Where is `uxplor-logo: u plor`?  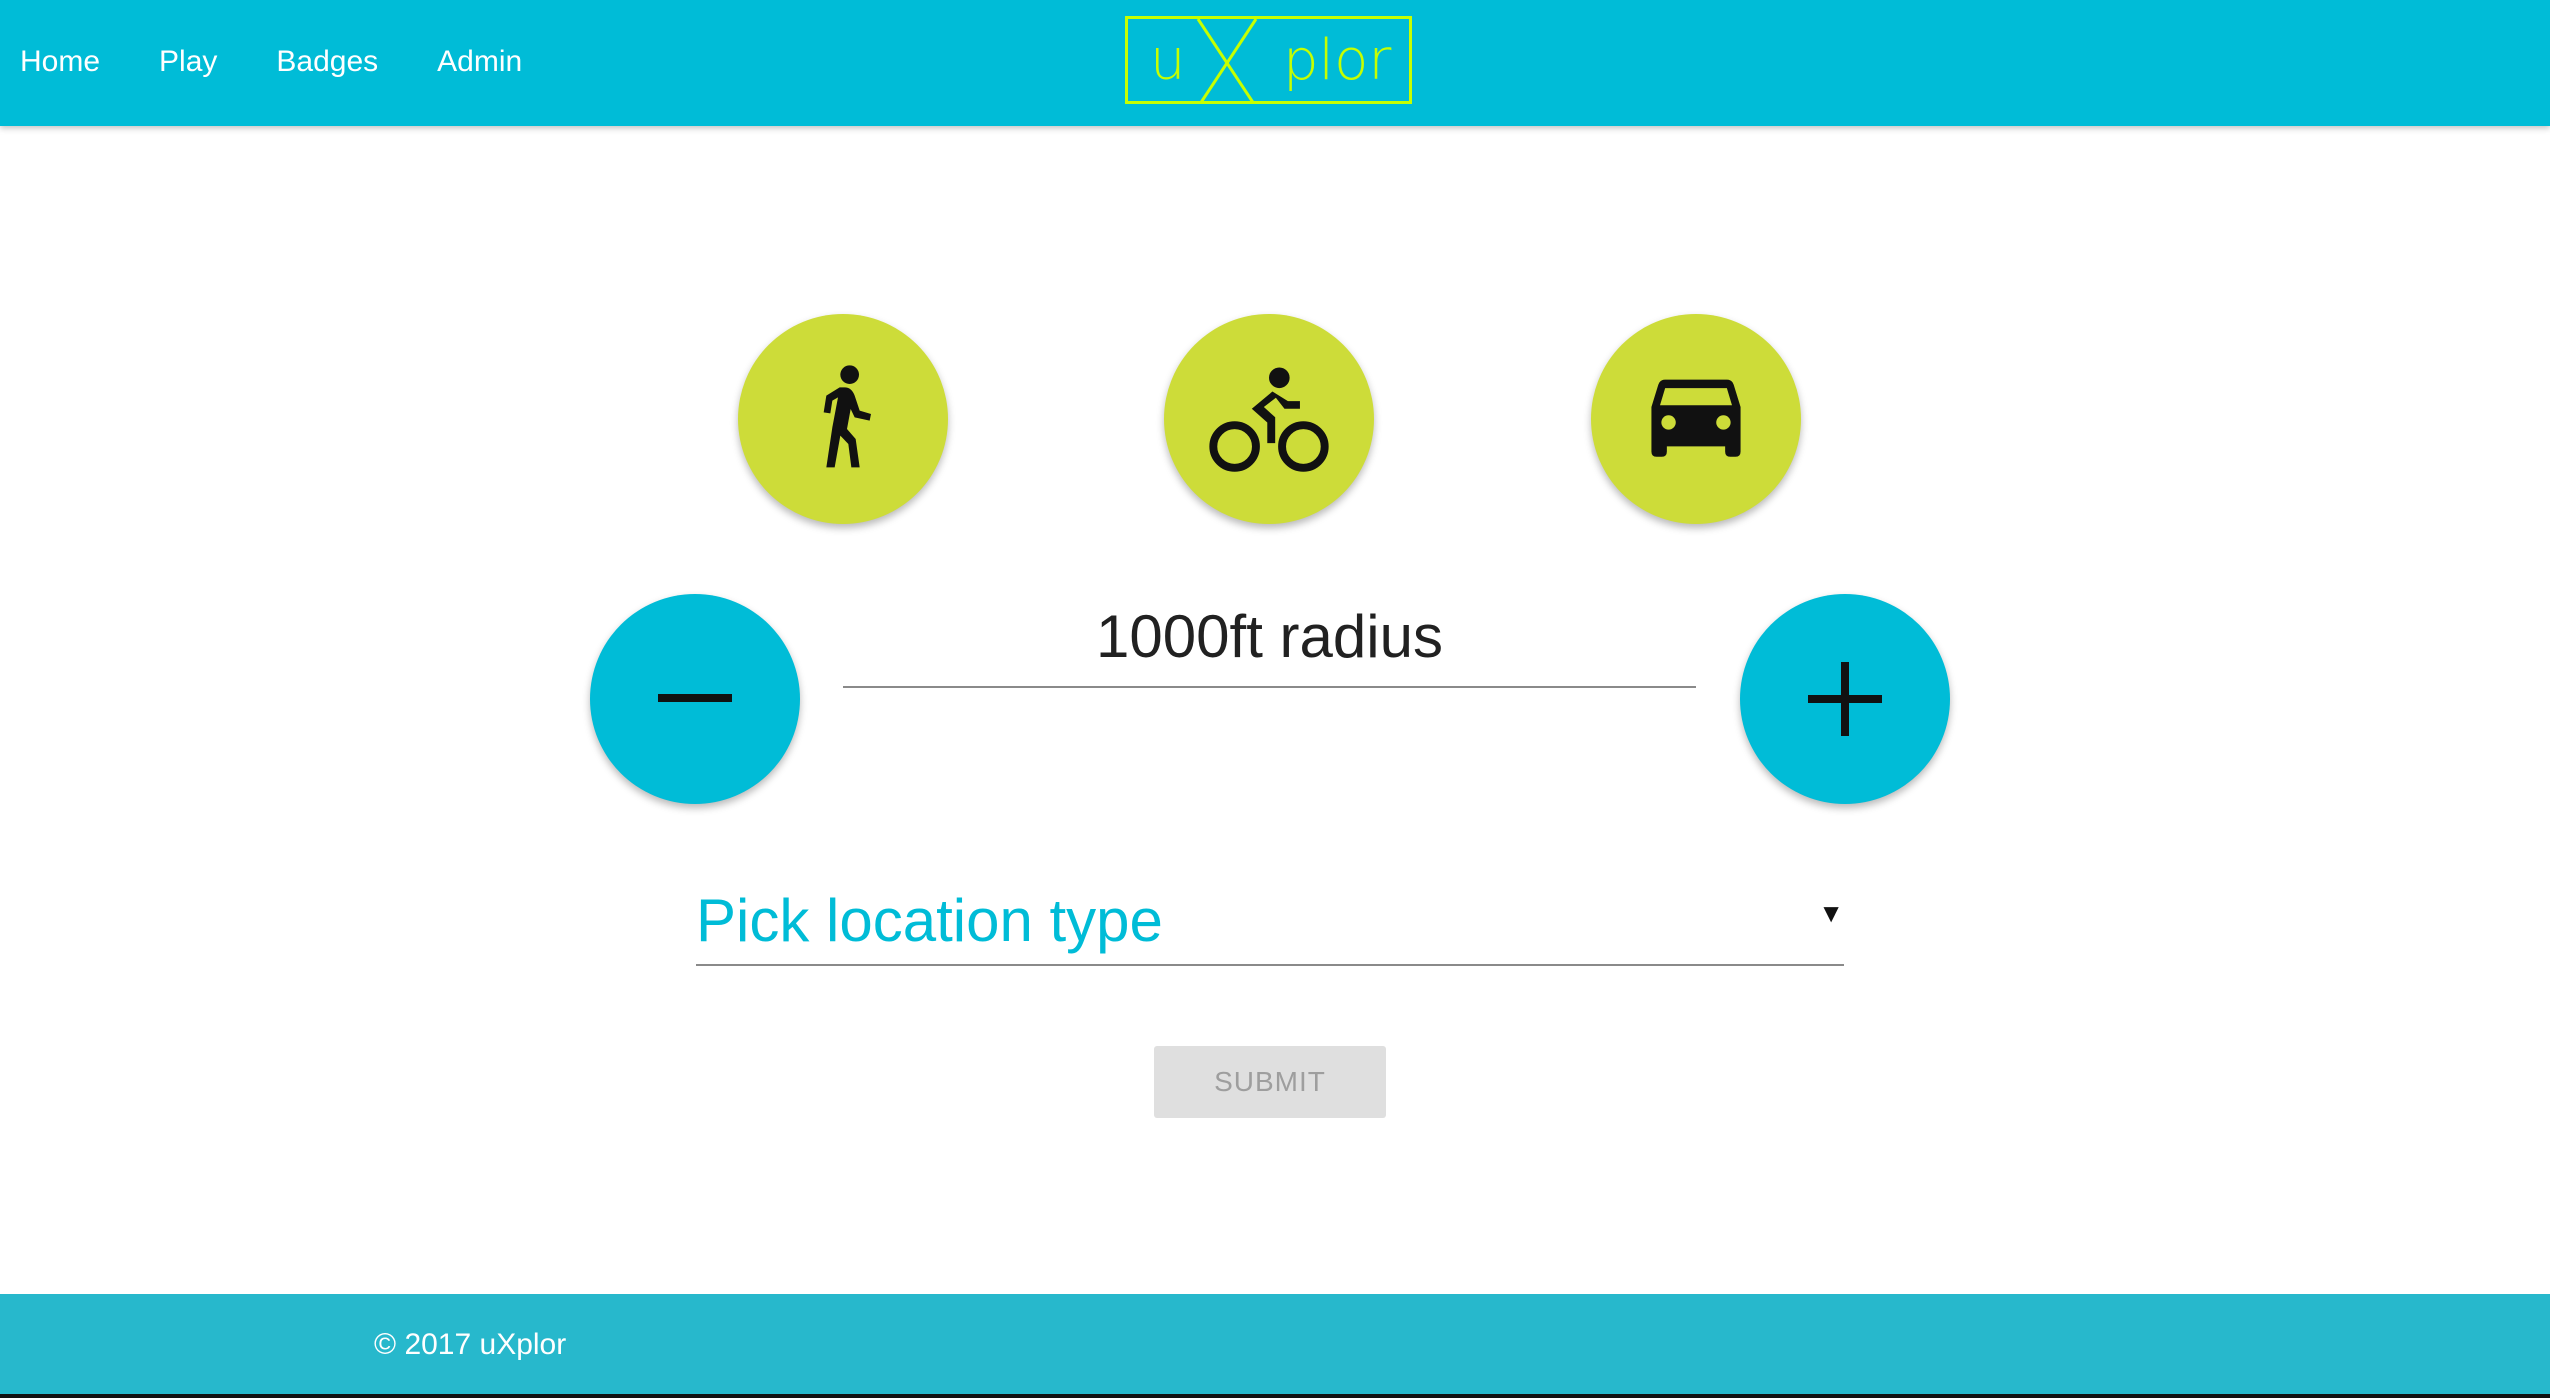 uxplor-logo: u plor is located at coordinates (1268, 60).